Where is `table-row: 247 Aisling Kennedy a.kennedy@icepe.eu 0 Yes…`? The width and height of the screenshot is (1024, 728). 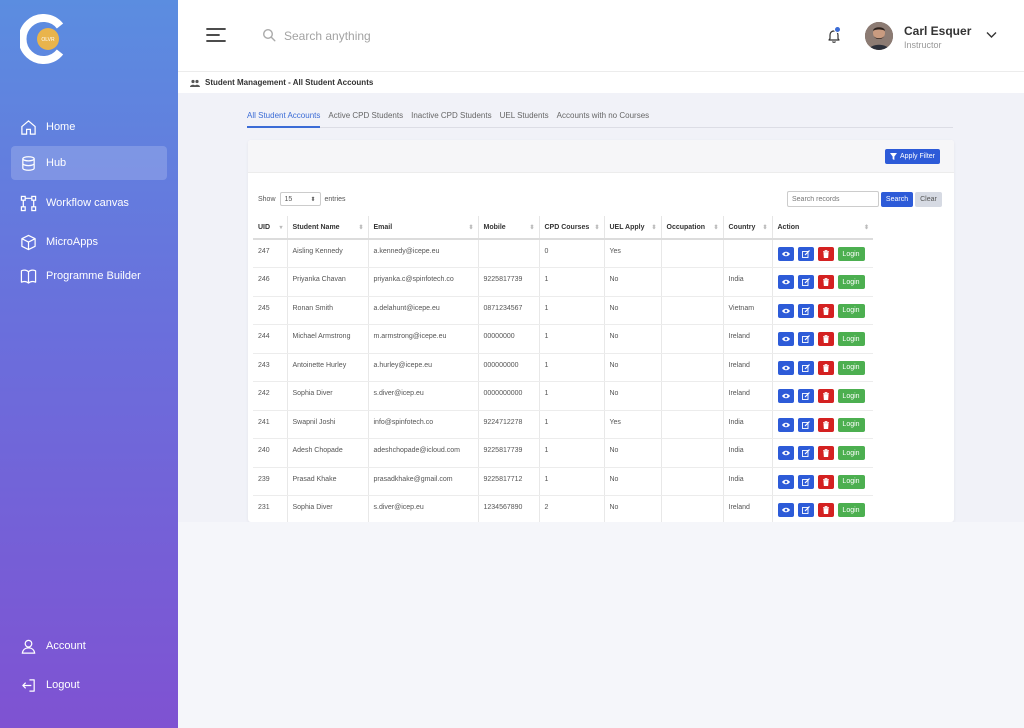 table-row: 247 Aisling Kennedy a.kennedy@icepe.eu 0 Yes… is located at coordinates (563, 253).